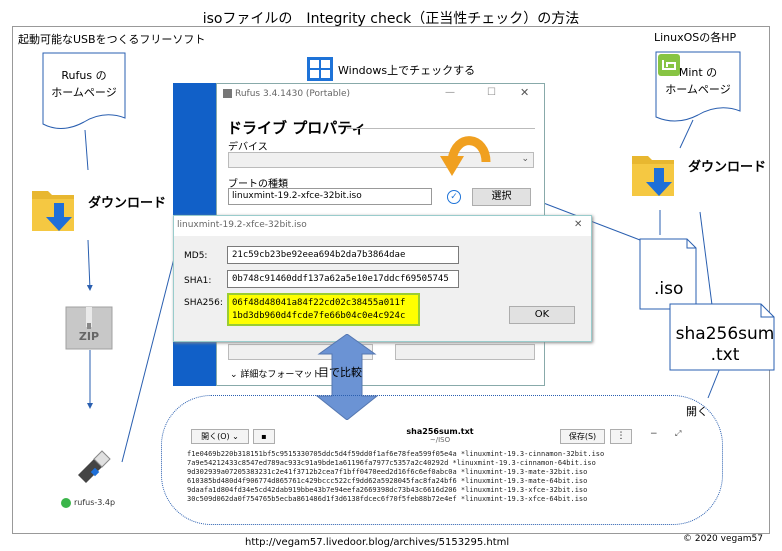 The image size is (782, 551). What do you see at coordinates (319, 316) in the screenshot?
I see `sha256-line2: 1bd3db960d4fcde7fe66b04c0e4c924c` at bounding box center [319, 316].